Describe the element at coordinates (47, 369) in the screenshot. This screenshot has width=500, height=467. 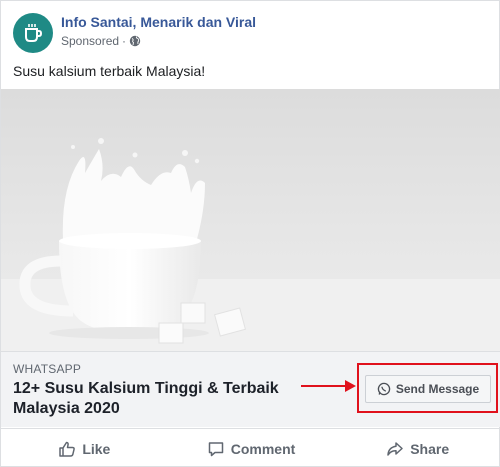
I see `link-domain: WHATSAPP` at that location.